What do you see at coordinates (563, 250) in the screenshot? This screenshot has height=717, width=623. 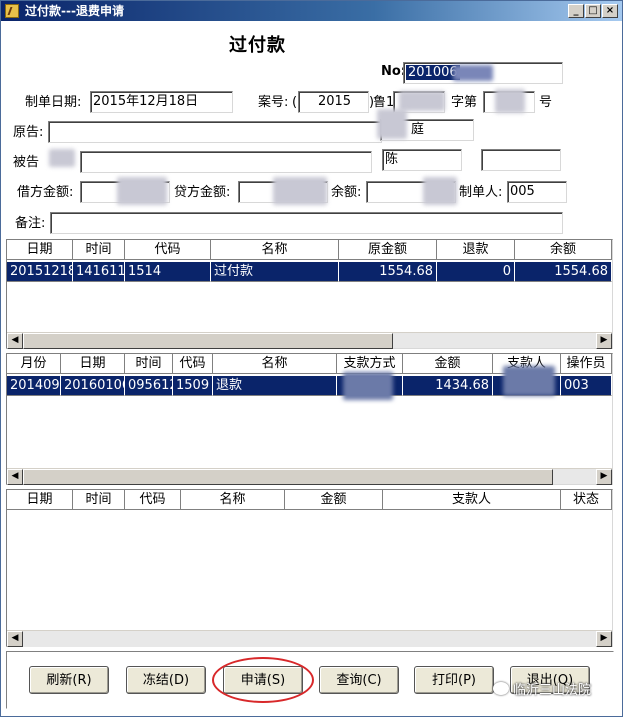 I see `column-header: 余额` at bounding box center [563, 250].